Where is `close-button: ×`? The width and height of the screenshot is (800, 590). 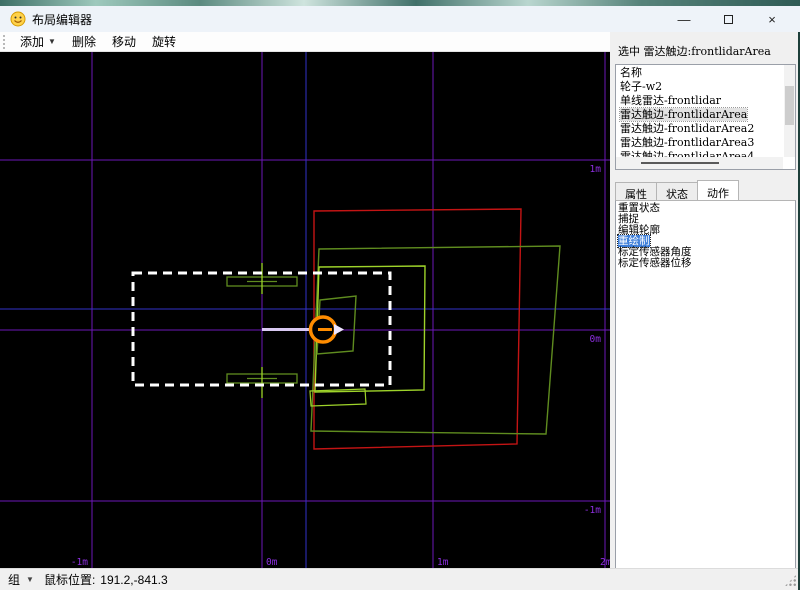 close-button: × is located at coordinates (772, 19).